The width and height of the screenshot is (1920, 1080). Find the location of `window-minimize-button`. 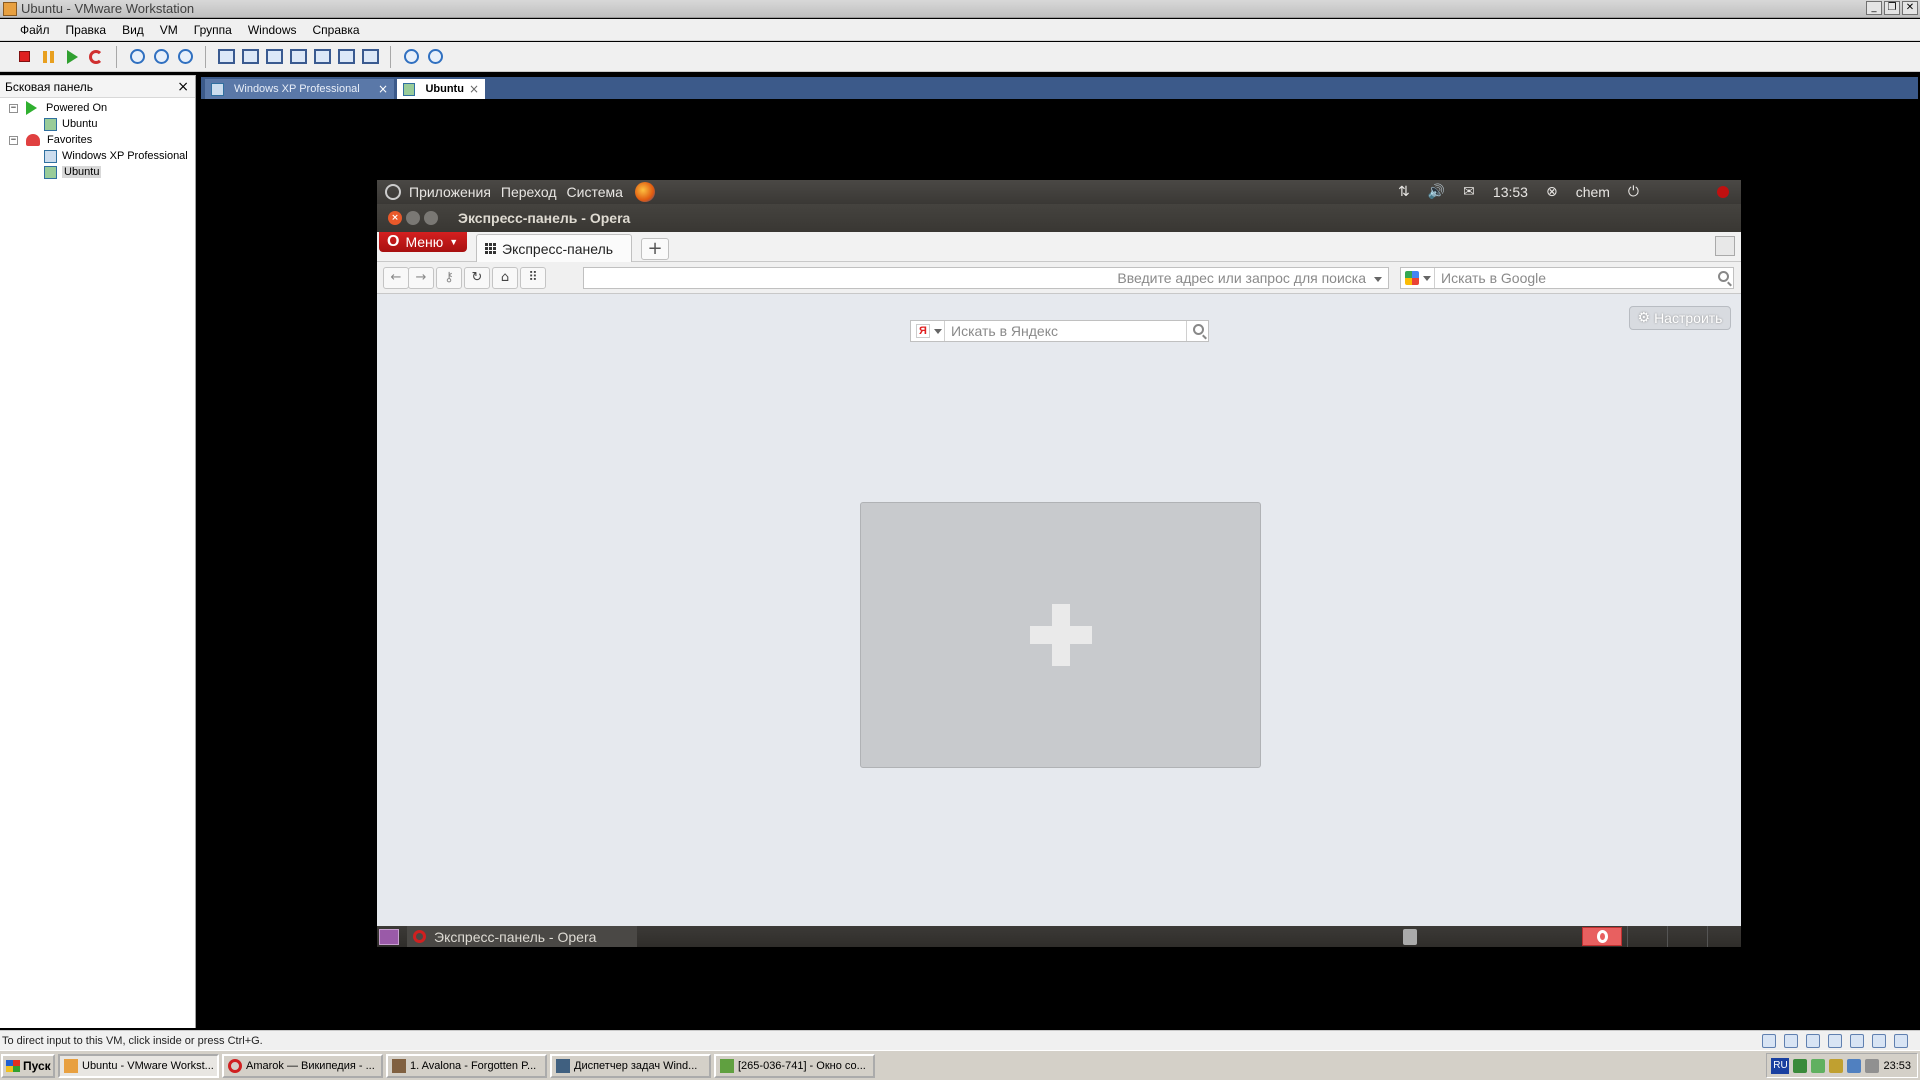

window-minimize-button is located at coordinates (413, 218).